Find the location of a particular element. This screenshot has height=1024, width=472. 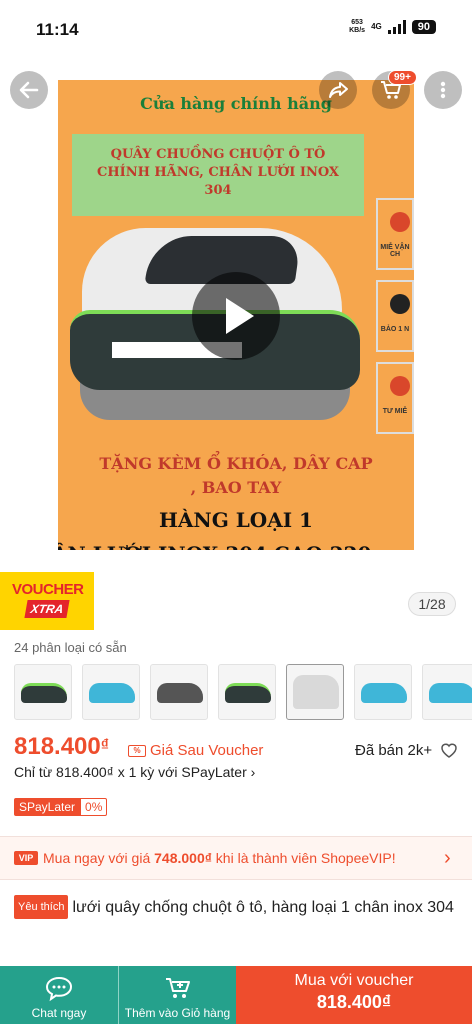

favorite-badge: Yêu thích is located at coordinates (41, 907).